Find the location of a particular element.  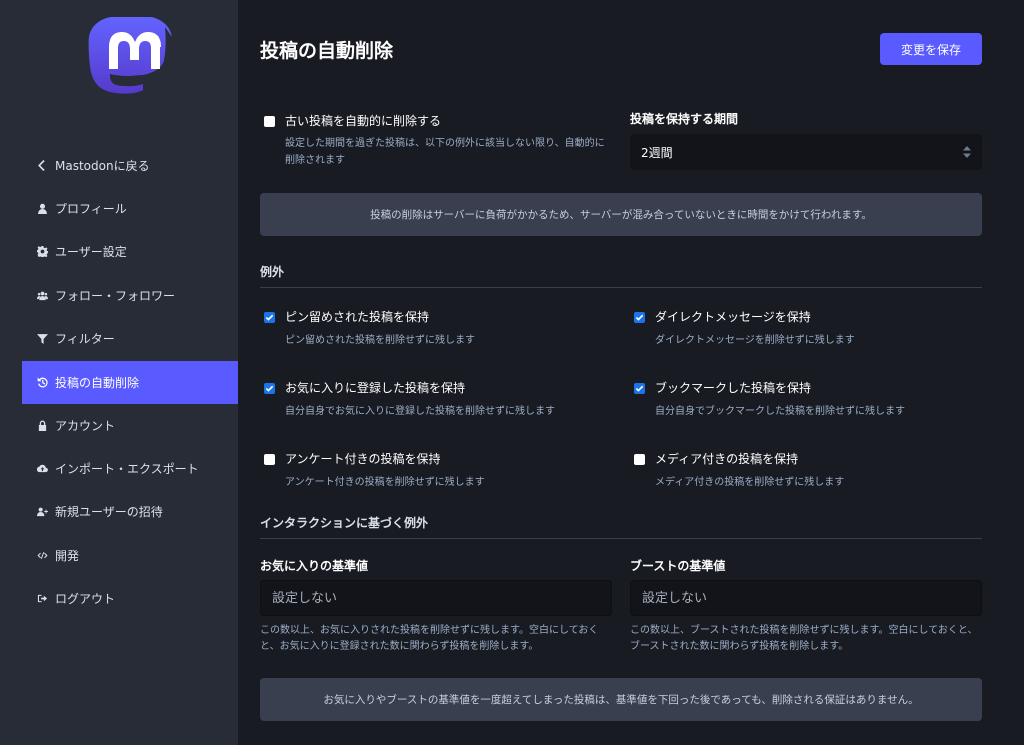

exception-label: ダイレクトメッセージを保持 is located at coordinates (733, 317).